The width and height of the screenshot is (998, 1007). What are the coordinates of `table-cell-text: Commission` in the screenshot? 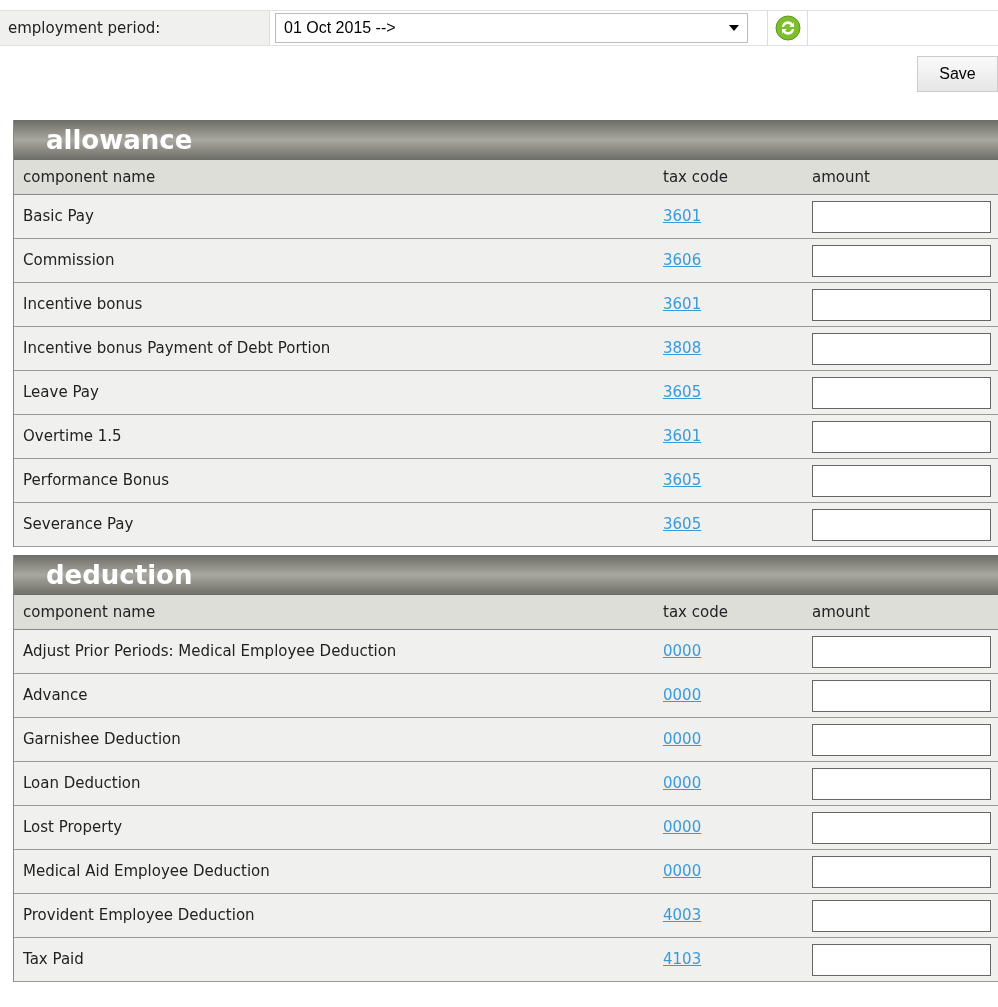 It's located at (69, 261).